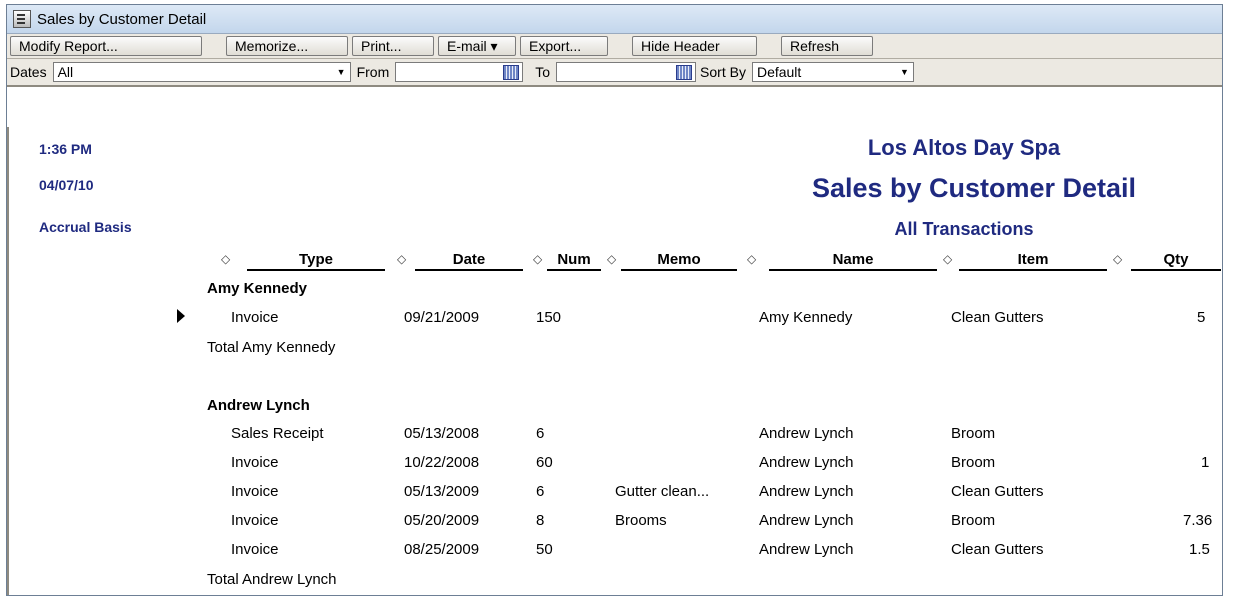  I want to click on column-header-qty: Qty, so click(1176, 261).